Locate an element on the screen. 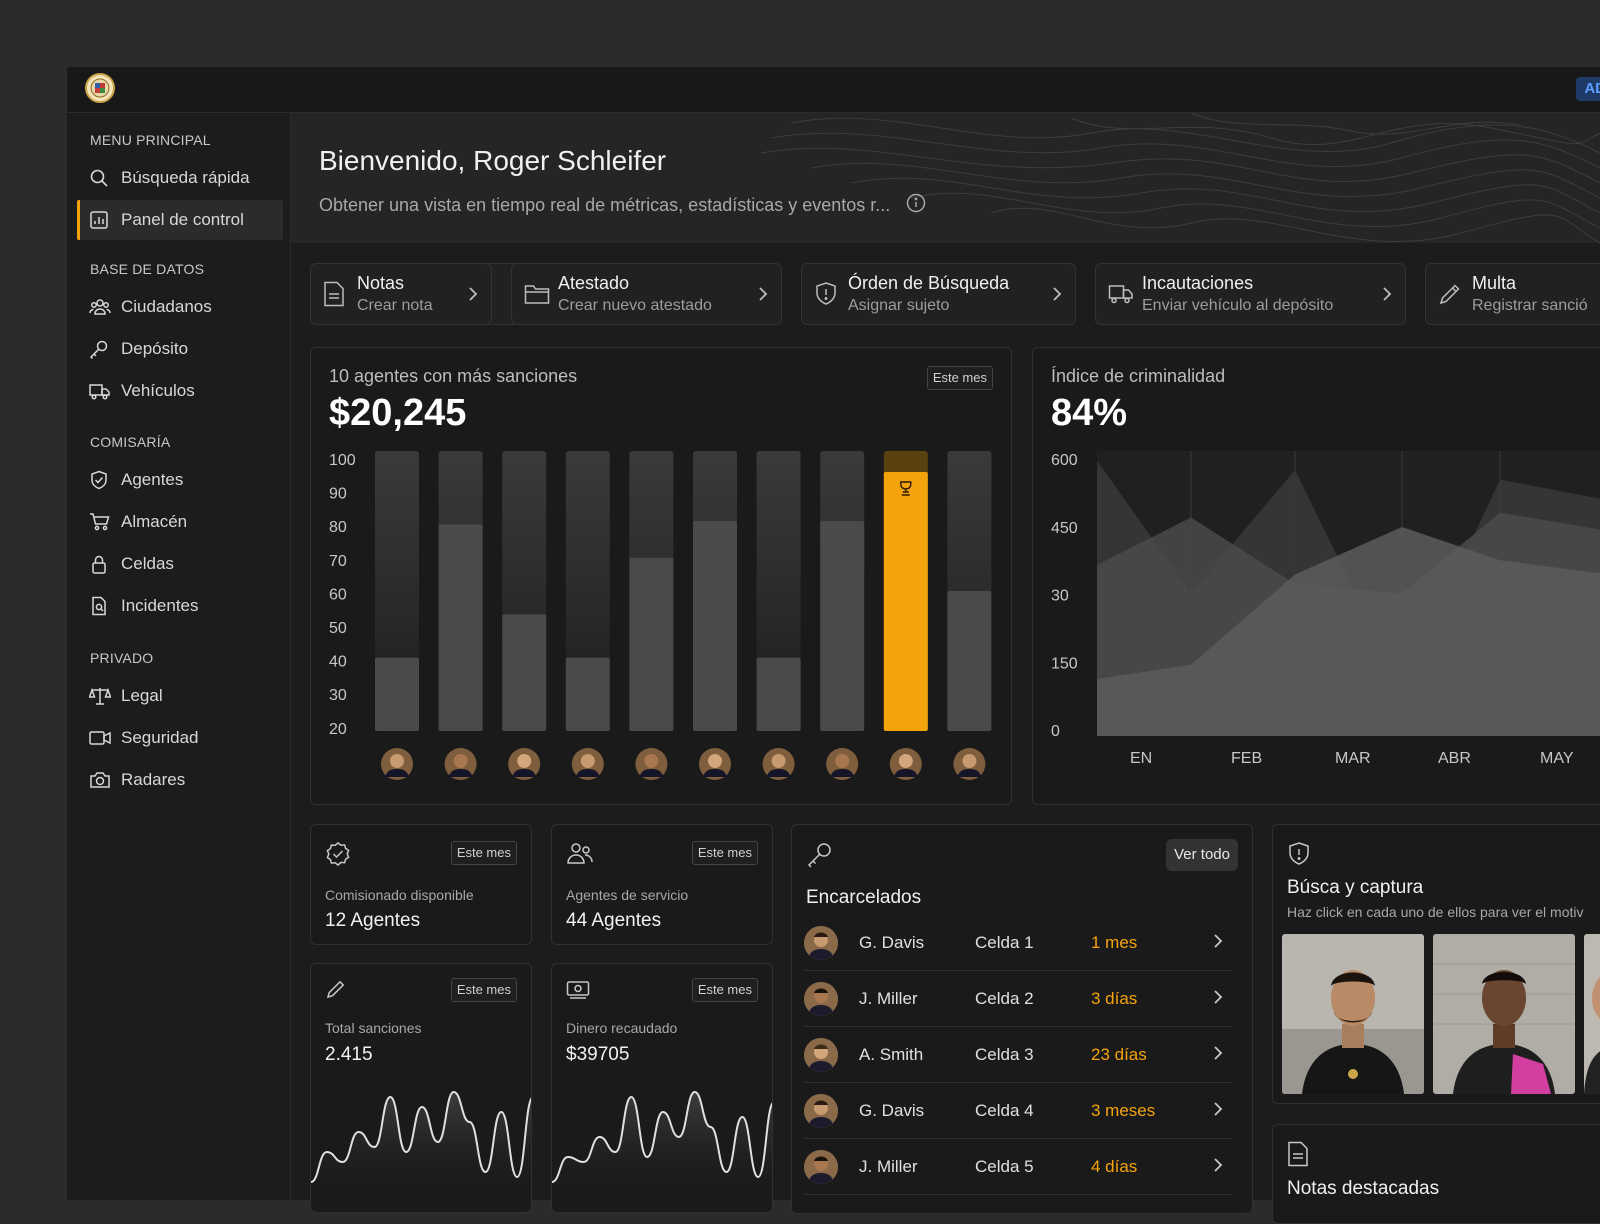 This screenshot has width=1600, height=1224. sidebar-item-label: Almacén is located at coordinates (154, 521).